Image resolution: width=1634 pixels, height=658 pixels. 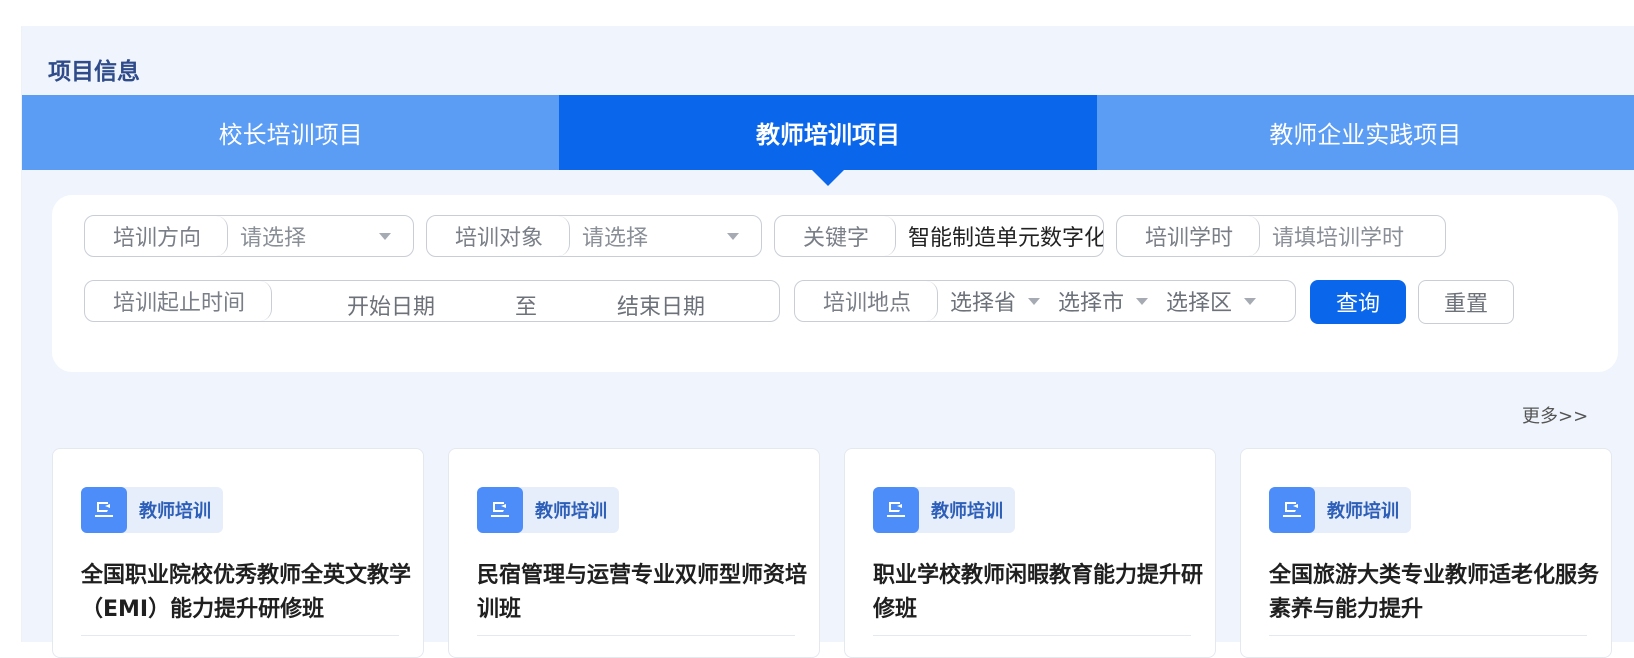 What do you see at coordinates (1466, 302) in the screenshot?
I see `reset-button: 重置` at bounding box center [1466, 302].